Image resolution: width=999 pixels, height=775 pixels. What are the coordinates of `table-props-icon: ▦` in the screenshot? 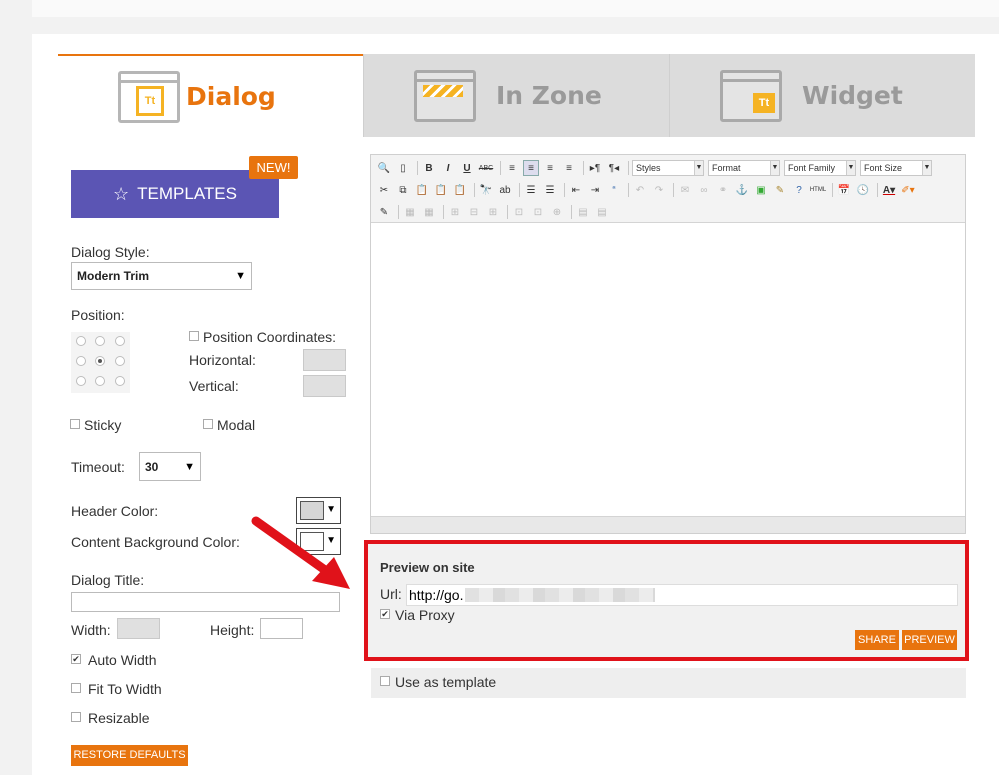 It's located at (429, 212).